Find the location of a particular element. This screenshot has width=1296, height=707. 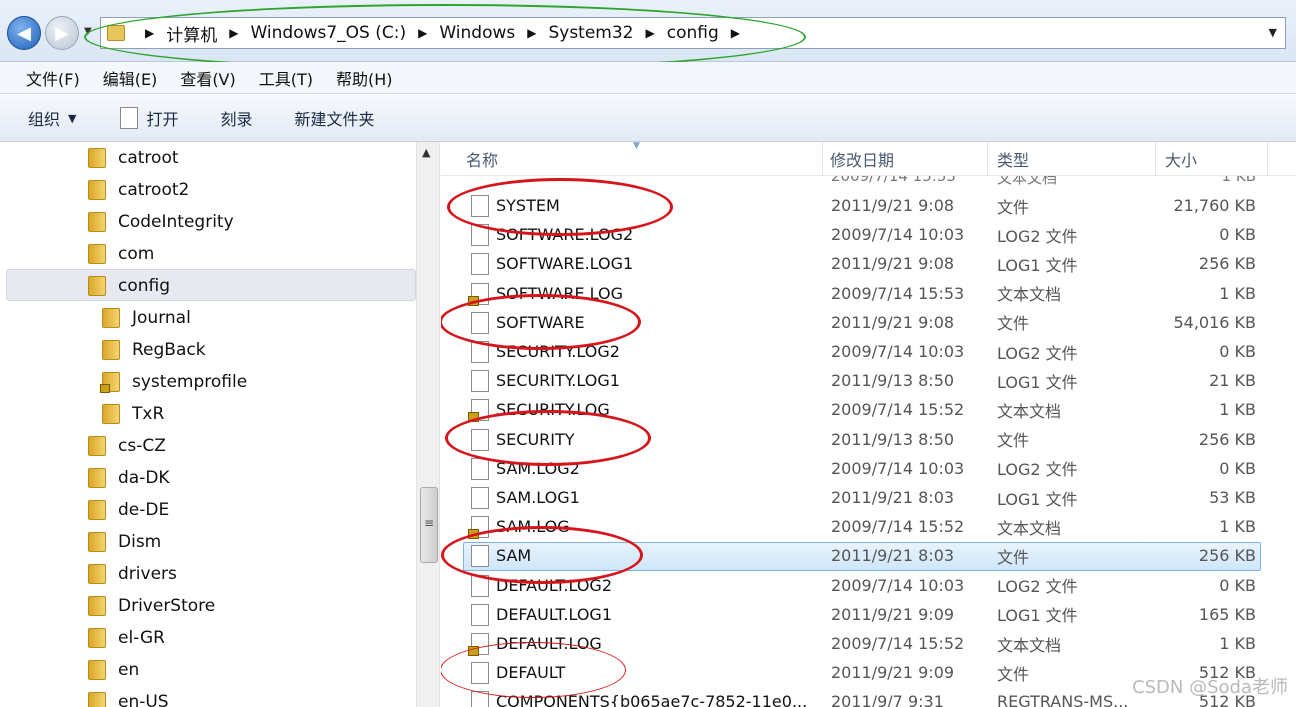

tree-item-el-gr: el-GR is located at coordinates (126, 638).